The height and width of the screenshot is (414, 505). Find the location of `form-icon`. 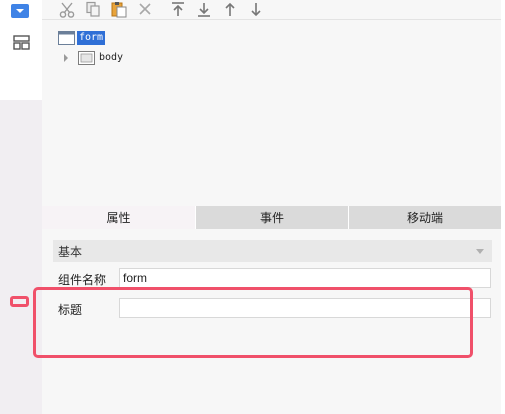

form-icon is located at coordinates (66, 38).